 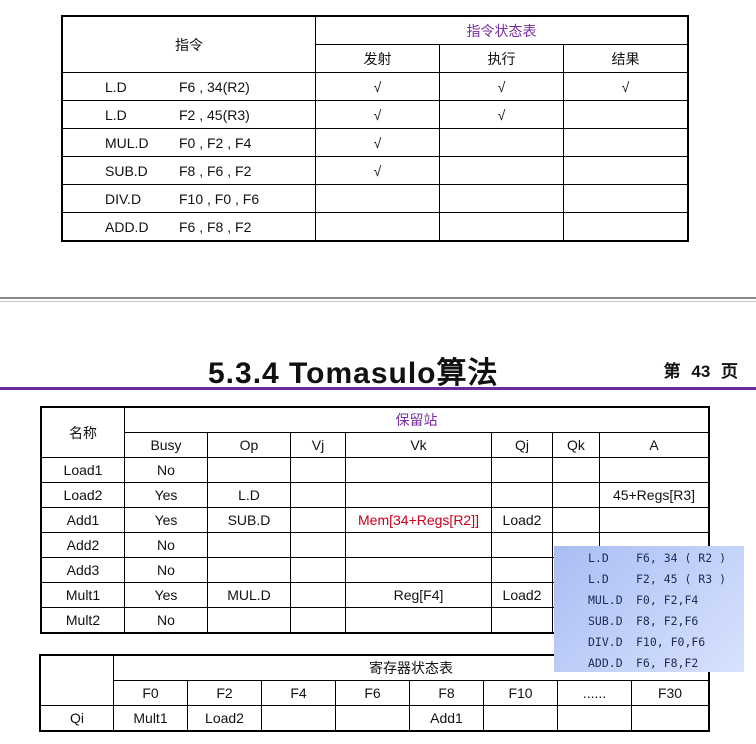 I want to click on execute-column-header: 执行, so click(x=501, y=58).